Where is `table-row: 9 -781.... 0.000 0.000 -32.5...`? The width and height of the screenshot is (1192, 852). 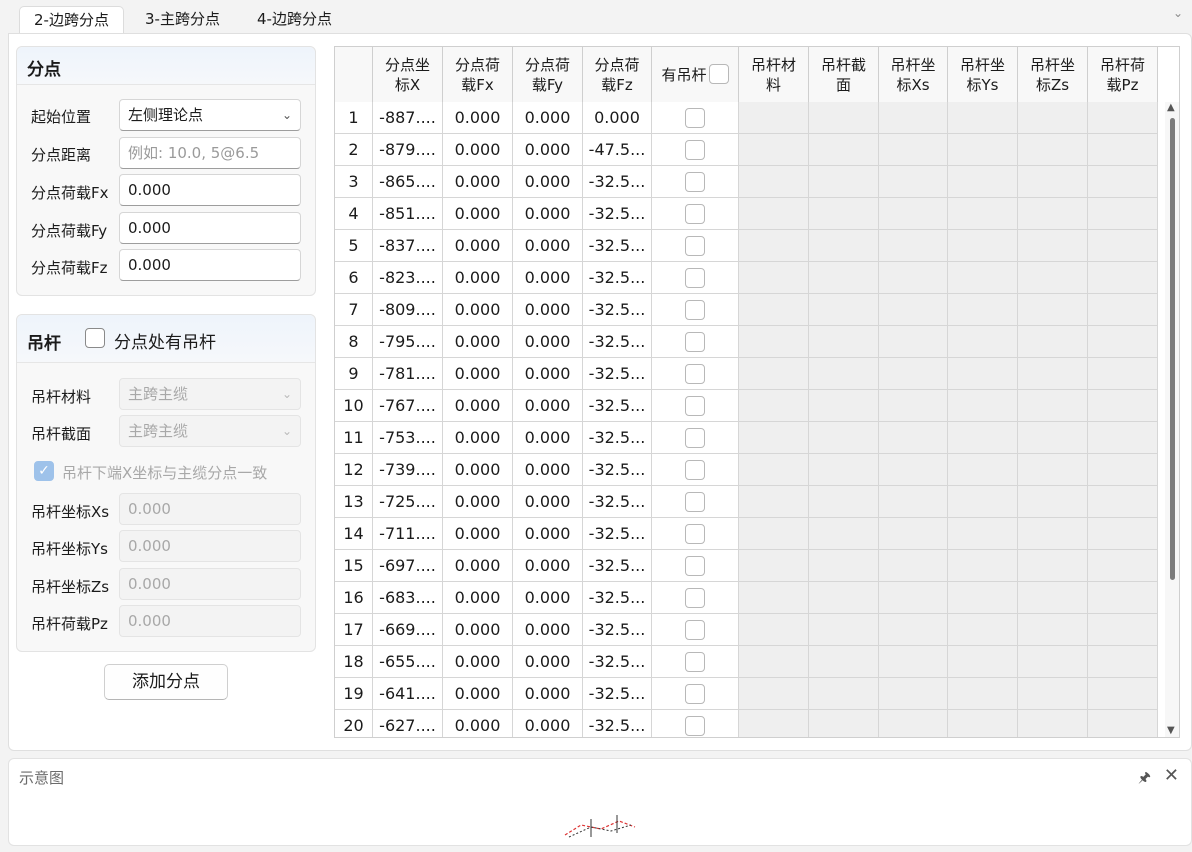
table-row: 9 -781.... 0.000 0.000 -32.5... is located at coordinates (746, 374).